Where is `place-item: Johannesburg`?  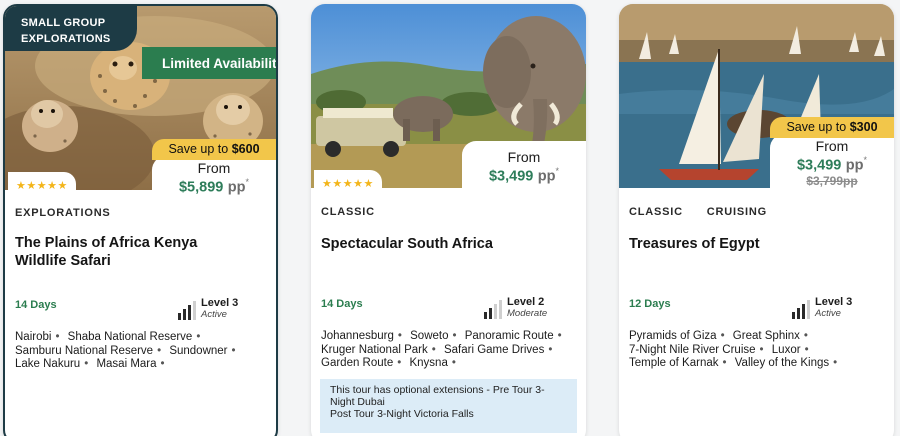
place-item: Johannesburg is located at coordinates (357, 336).